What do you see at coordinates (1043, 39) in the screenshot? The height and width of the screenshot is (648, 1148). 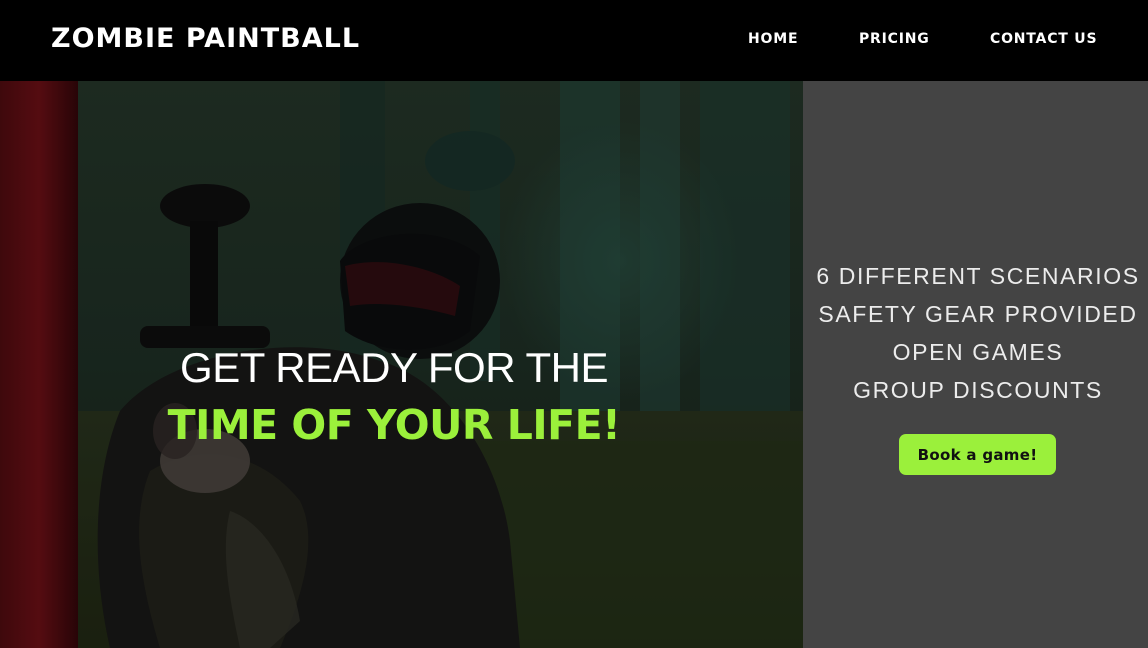 I see `nav-contact-link: CONTACT US` at bounding box center [1043, 39].